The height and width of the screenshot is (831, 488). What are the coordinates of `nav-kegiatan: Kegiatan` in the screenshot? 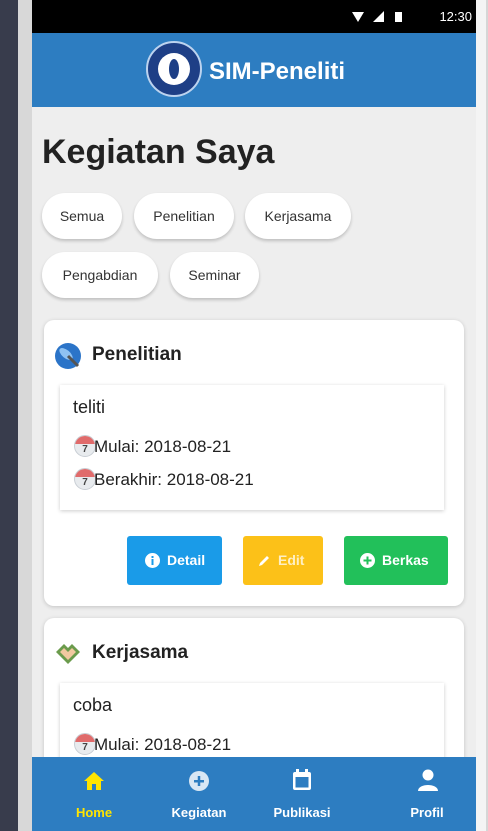 It's located at (199, 794).